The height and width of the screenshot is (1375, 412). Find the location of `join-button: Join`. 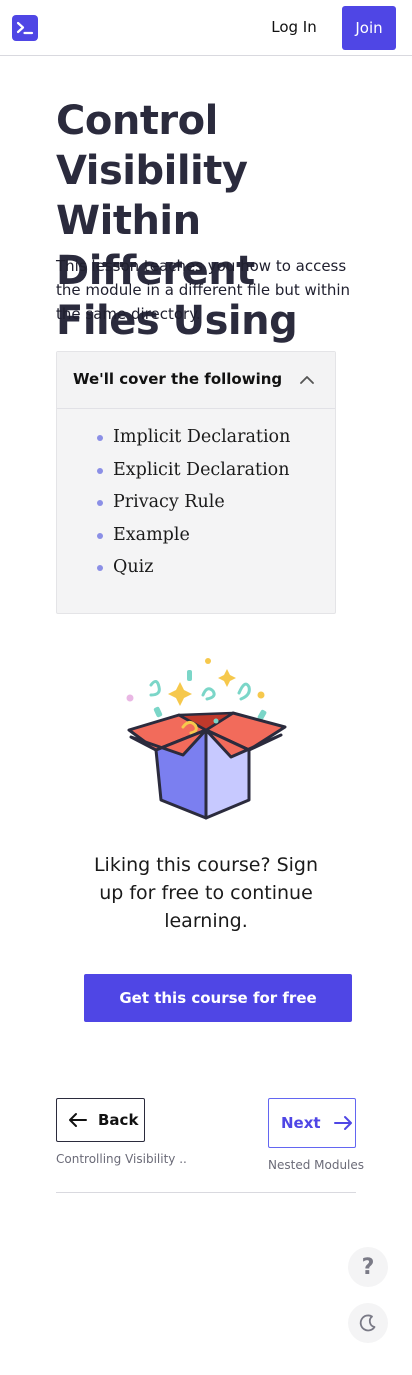

join-button: Join is located at coordinates (369, 28).